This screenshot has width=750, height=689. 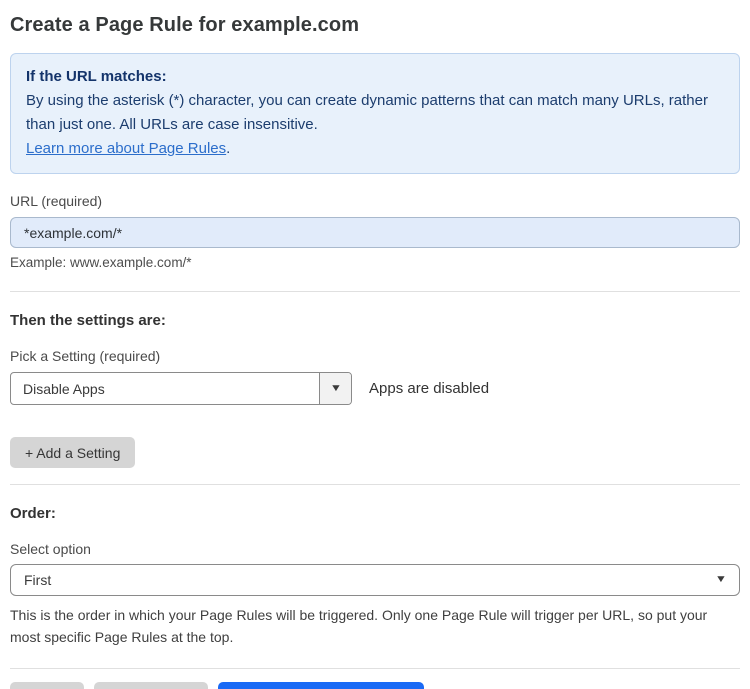 I want to click on page-title: Create a Page Rule for example.com, so click(x=185, y=25).